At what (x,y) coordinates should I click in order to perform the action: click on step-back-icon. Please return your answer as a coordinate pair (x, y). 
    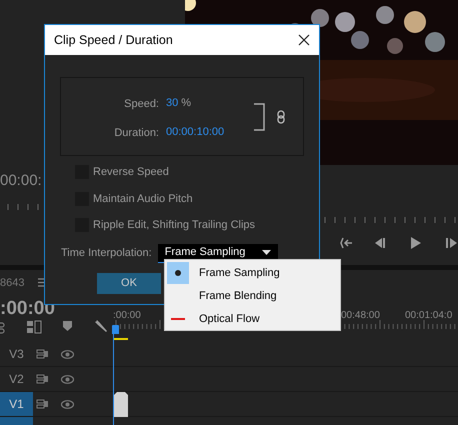
    Looking at the image, I should click on (347, 243).